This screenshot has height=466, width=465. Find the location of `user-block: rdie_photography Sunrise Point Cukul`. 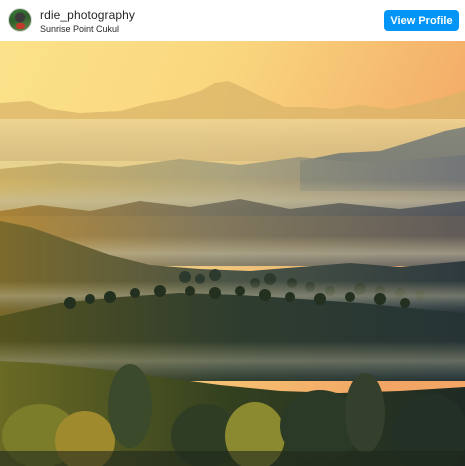

user-block: rdie_photography Sunrise Point Cukul is located at coordinates (87, 21).